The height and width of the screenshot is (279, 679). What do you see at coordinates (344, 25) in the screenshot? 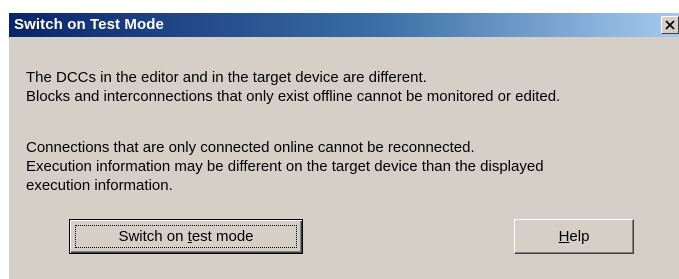
I see `title-bar: Switch on Test Mode` at bounding box center [344, 25].